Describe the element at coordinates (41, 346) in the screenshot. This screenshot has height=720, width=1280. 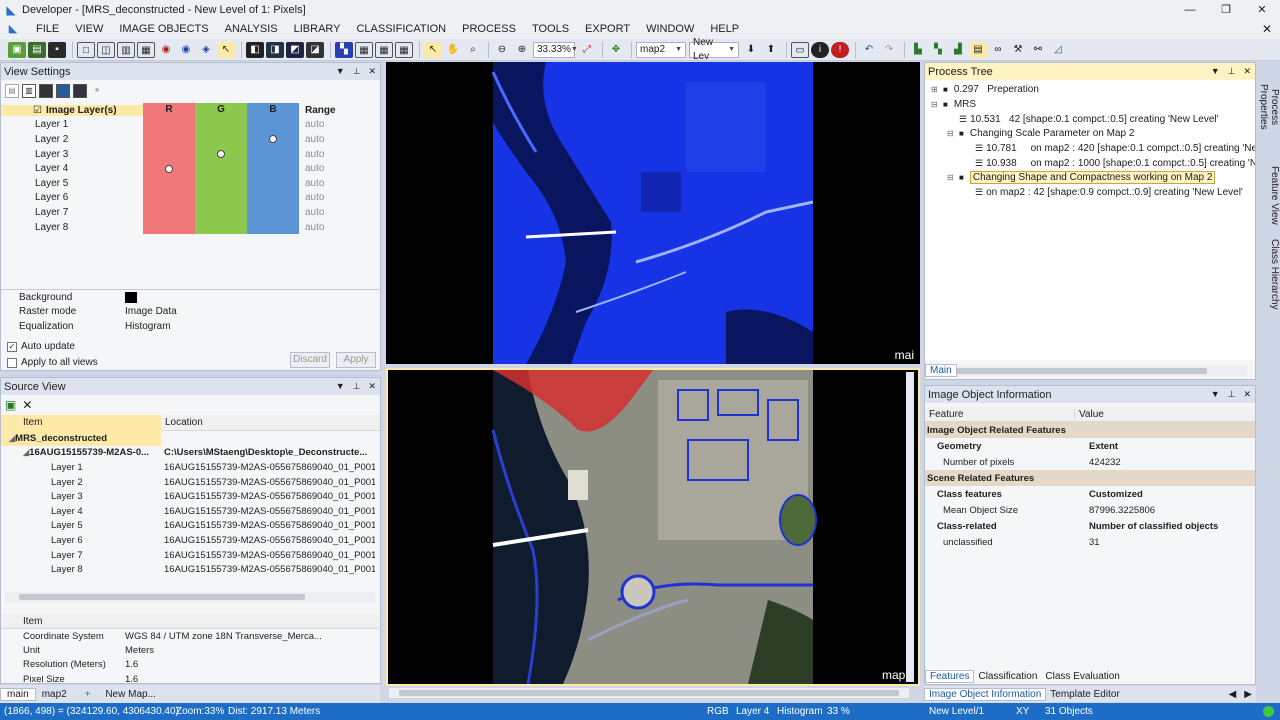
I see `auto-update-row: ✓ Auto update` at that location.